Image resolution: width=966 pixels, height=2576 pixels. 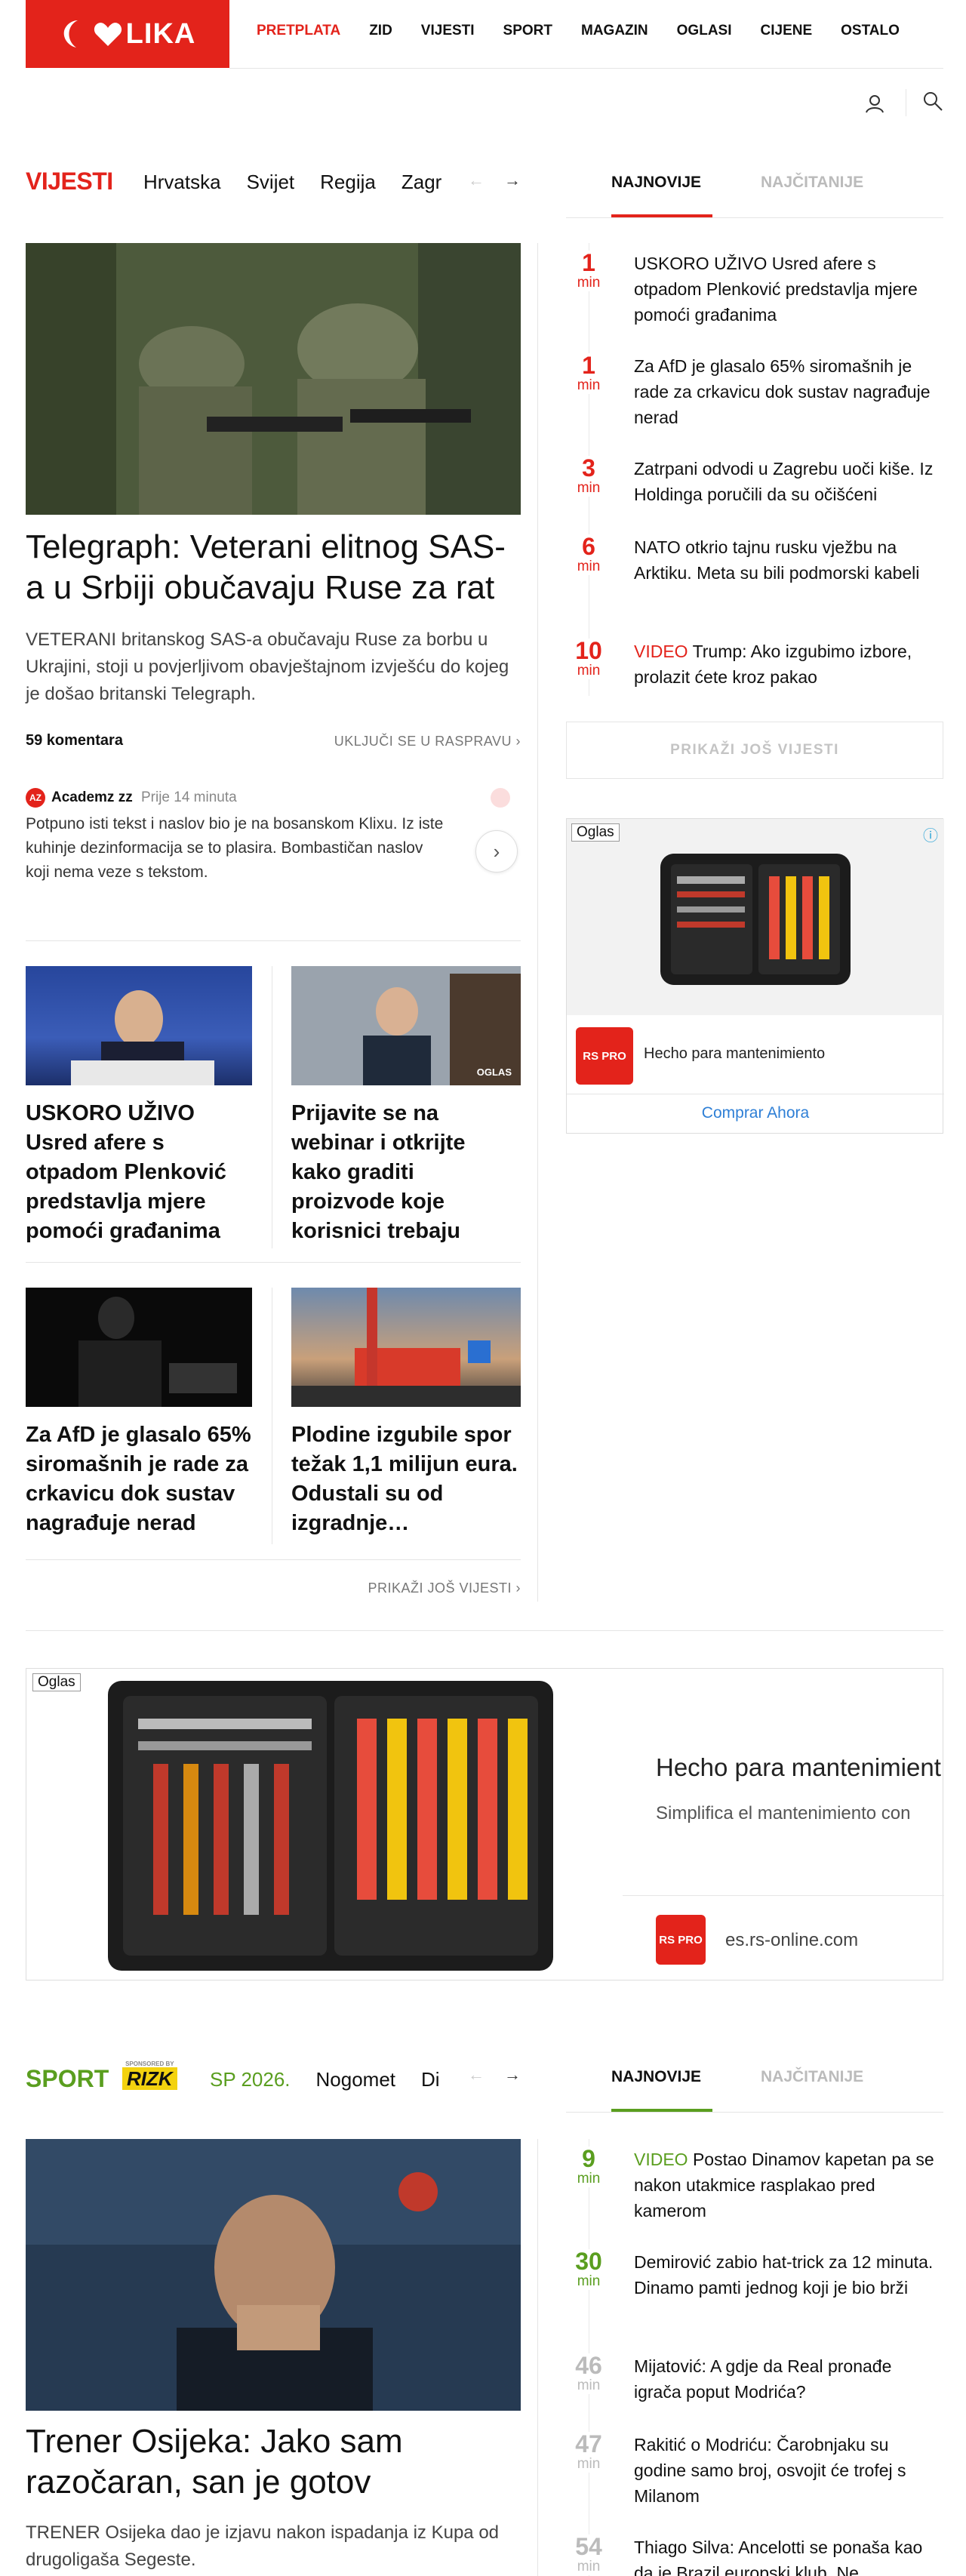 What do you see at coordinates (704, 31) in the screenshot?
I see `nav-oglasi: OGLASI` at bounding box center [704, 31].